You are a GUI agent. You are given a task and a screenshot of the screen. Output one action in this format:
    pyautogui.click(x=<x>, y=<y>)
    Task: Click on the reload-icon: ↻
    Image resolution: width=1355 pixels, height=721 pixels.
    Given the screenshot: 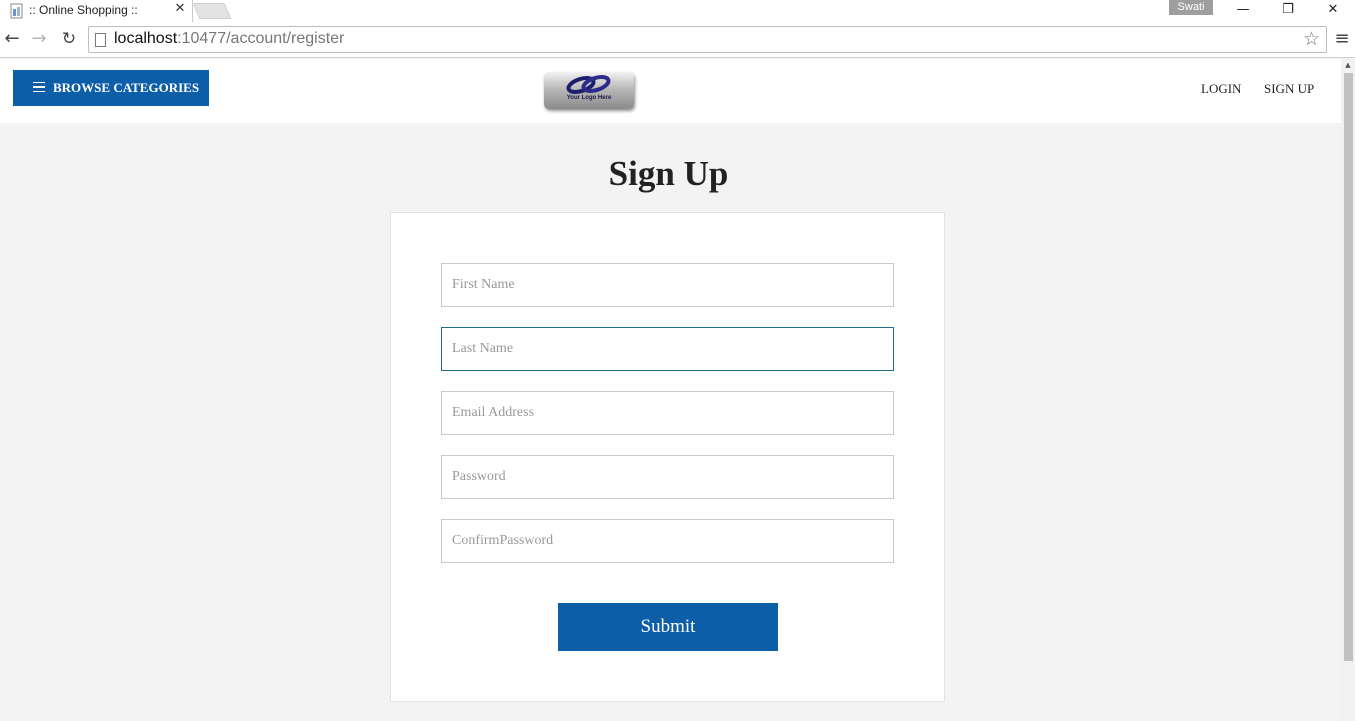 What is the action you would take?
    pyautogui.click(x=69, y=39)
    